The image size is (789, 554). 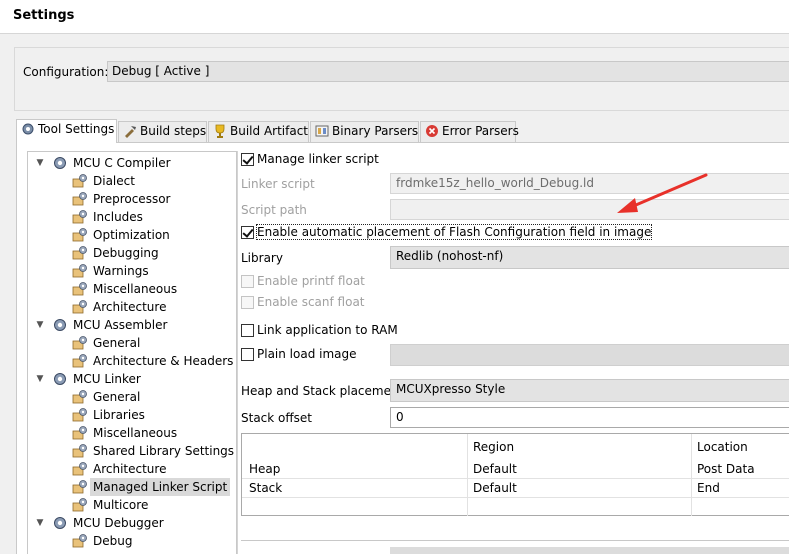 What do you see at coordinates (589, 390) in the screenshot?
I see `heap-stack-placement-select: MCUXpresso Style` at bounding box center [589, 390].